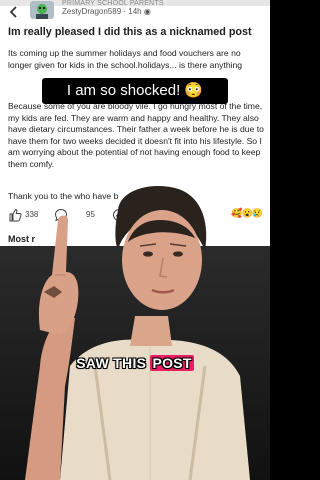 The height and width of the screenshot is (480, 320). Describe the element at coordinates (91, 11) in the screenshot. I see `author-name: ZestyDragon589` at that location.